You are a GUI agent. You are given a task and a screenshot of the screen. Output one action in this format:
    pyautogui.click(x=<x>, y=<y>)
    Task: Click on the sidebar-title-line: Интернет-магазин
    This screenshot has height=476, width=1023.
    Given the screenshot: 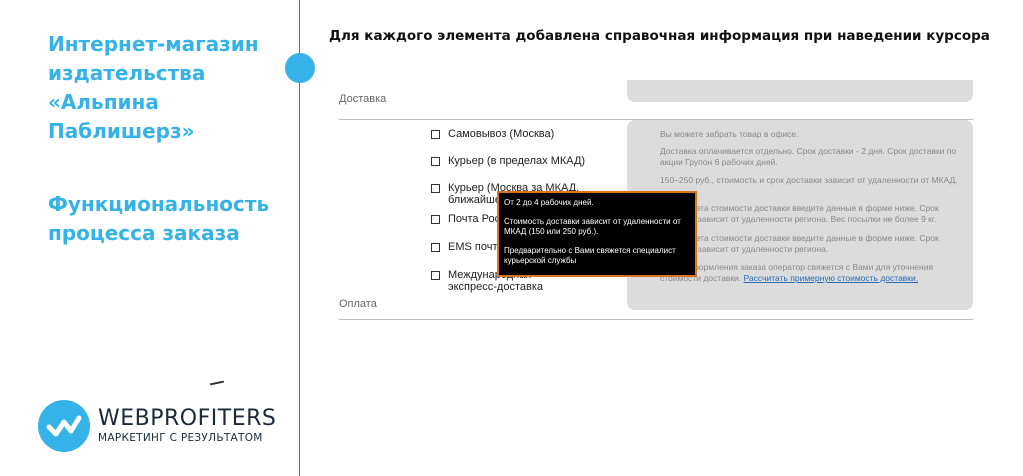 What is the action you would take?
    pyautogui.click(x=153, y=44)
    